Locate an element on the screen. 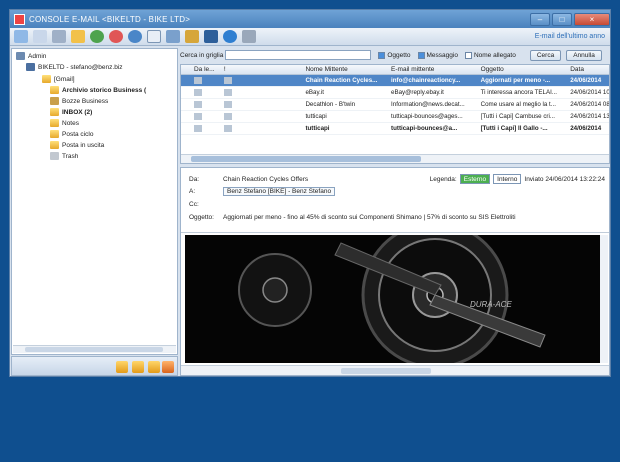 This screenshot has height=462, width=620. inbox-icon is located at coordinates (54, 112).